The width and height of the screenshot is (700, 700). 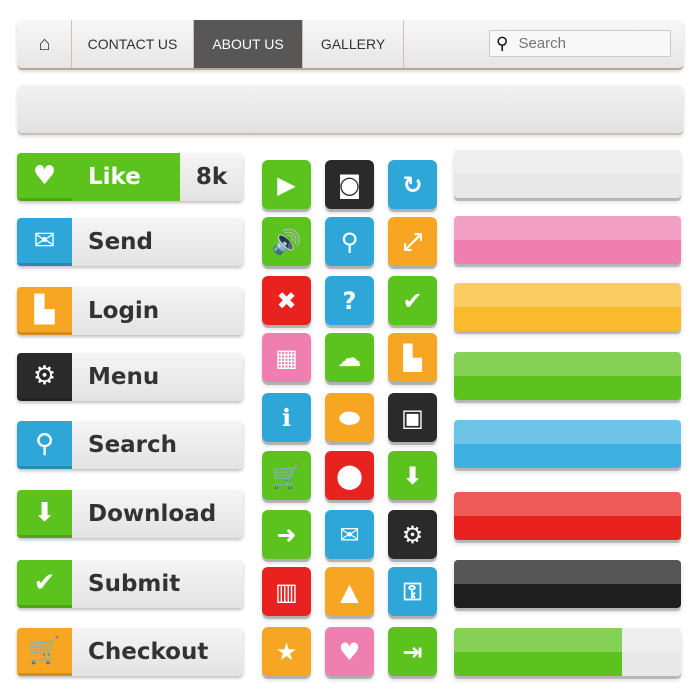 I want to click on checkout-button: 🛒 Checkout, so click(x=130, y=652).